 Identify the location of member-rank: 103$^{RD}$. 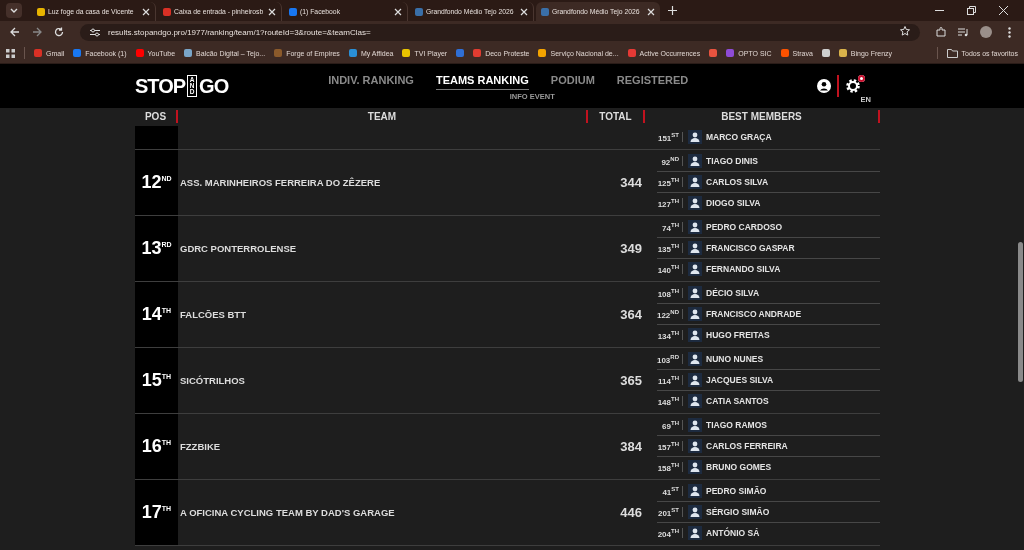
(666, 359).